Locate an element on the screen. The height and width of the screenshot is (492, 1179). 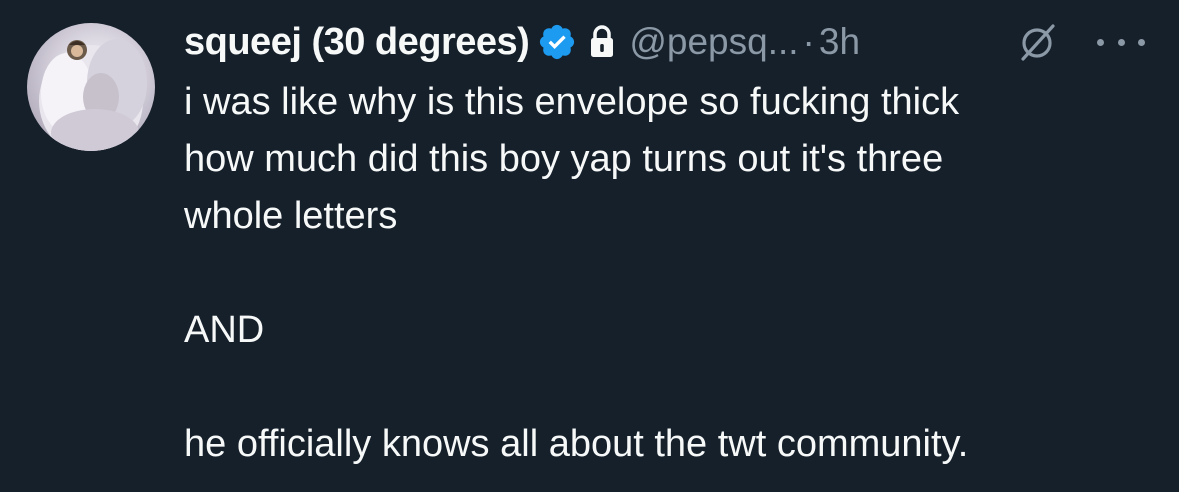
tweet-header: squeej (30 degrees) @pepsq... · 3h is located at coordinates (669, 42).